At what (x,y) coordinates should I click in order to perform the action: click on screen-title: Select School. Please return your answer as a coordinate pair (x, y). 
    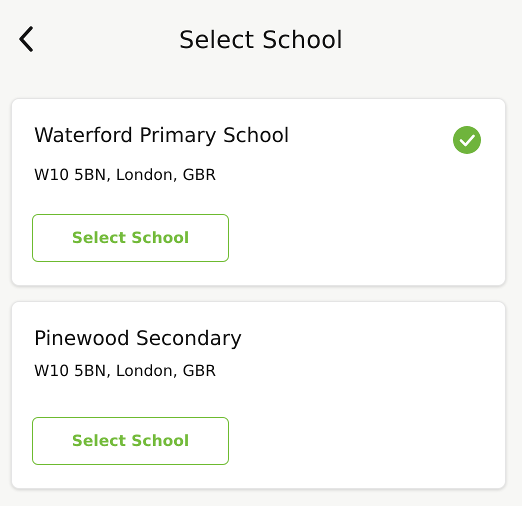
    Looking at the image, I should click on (261, 40).